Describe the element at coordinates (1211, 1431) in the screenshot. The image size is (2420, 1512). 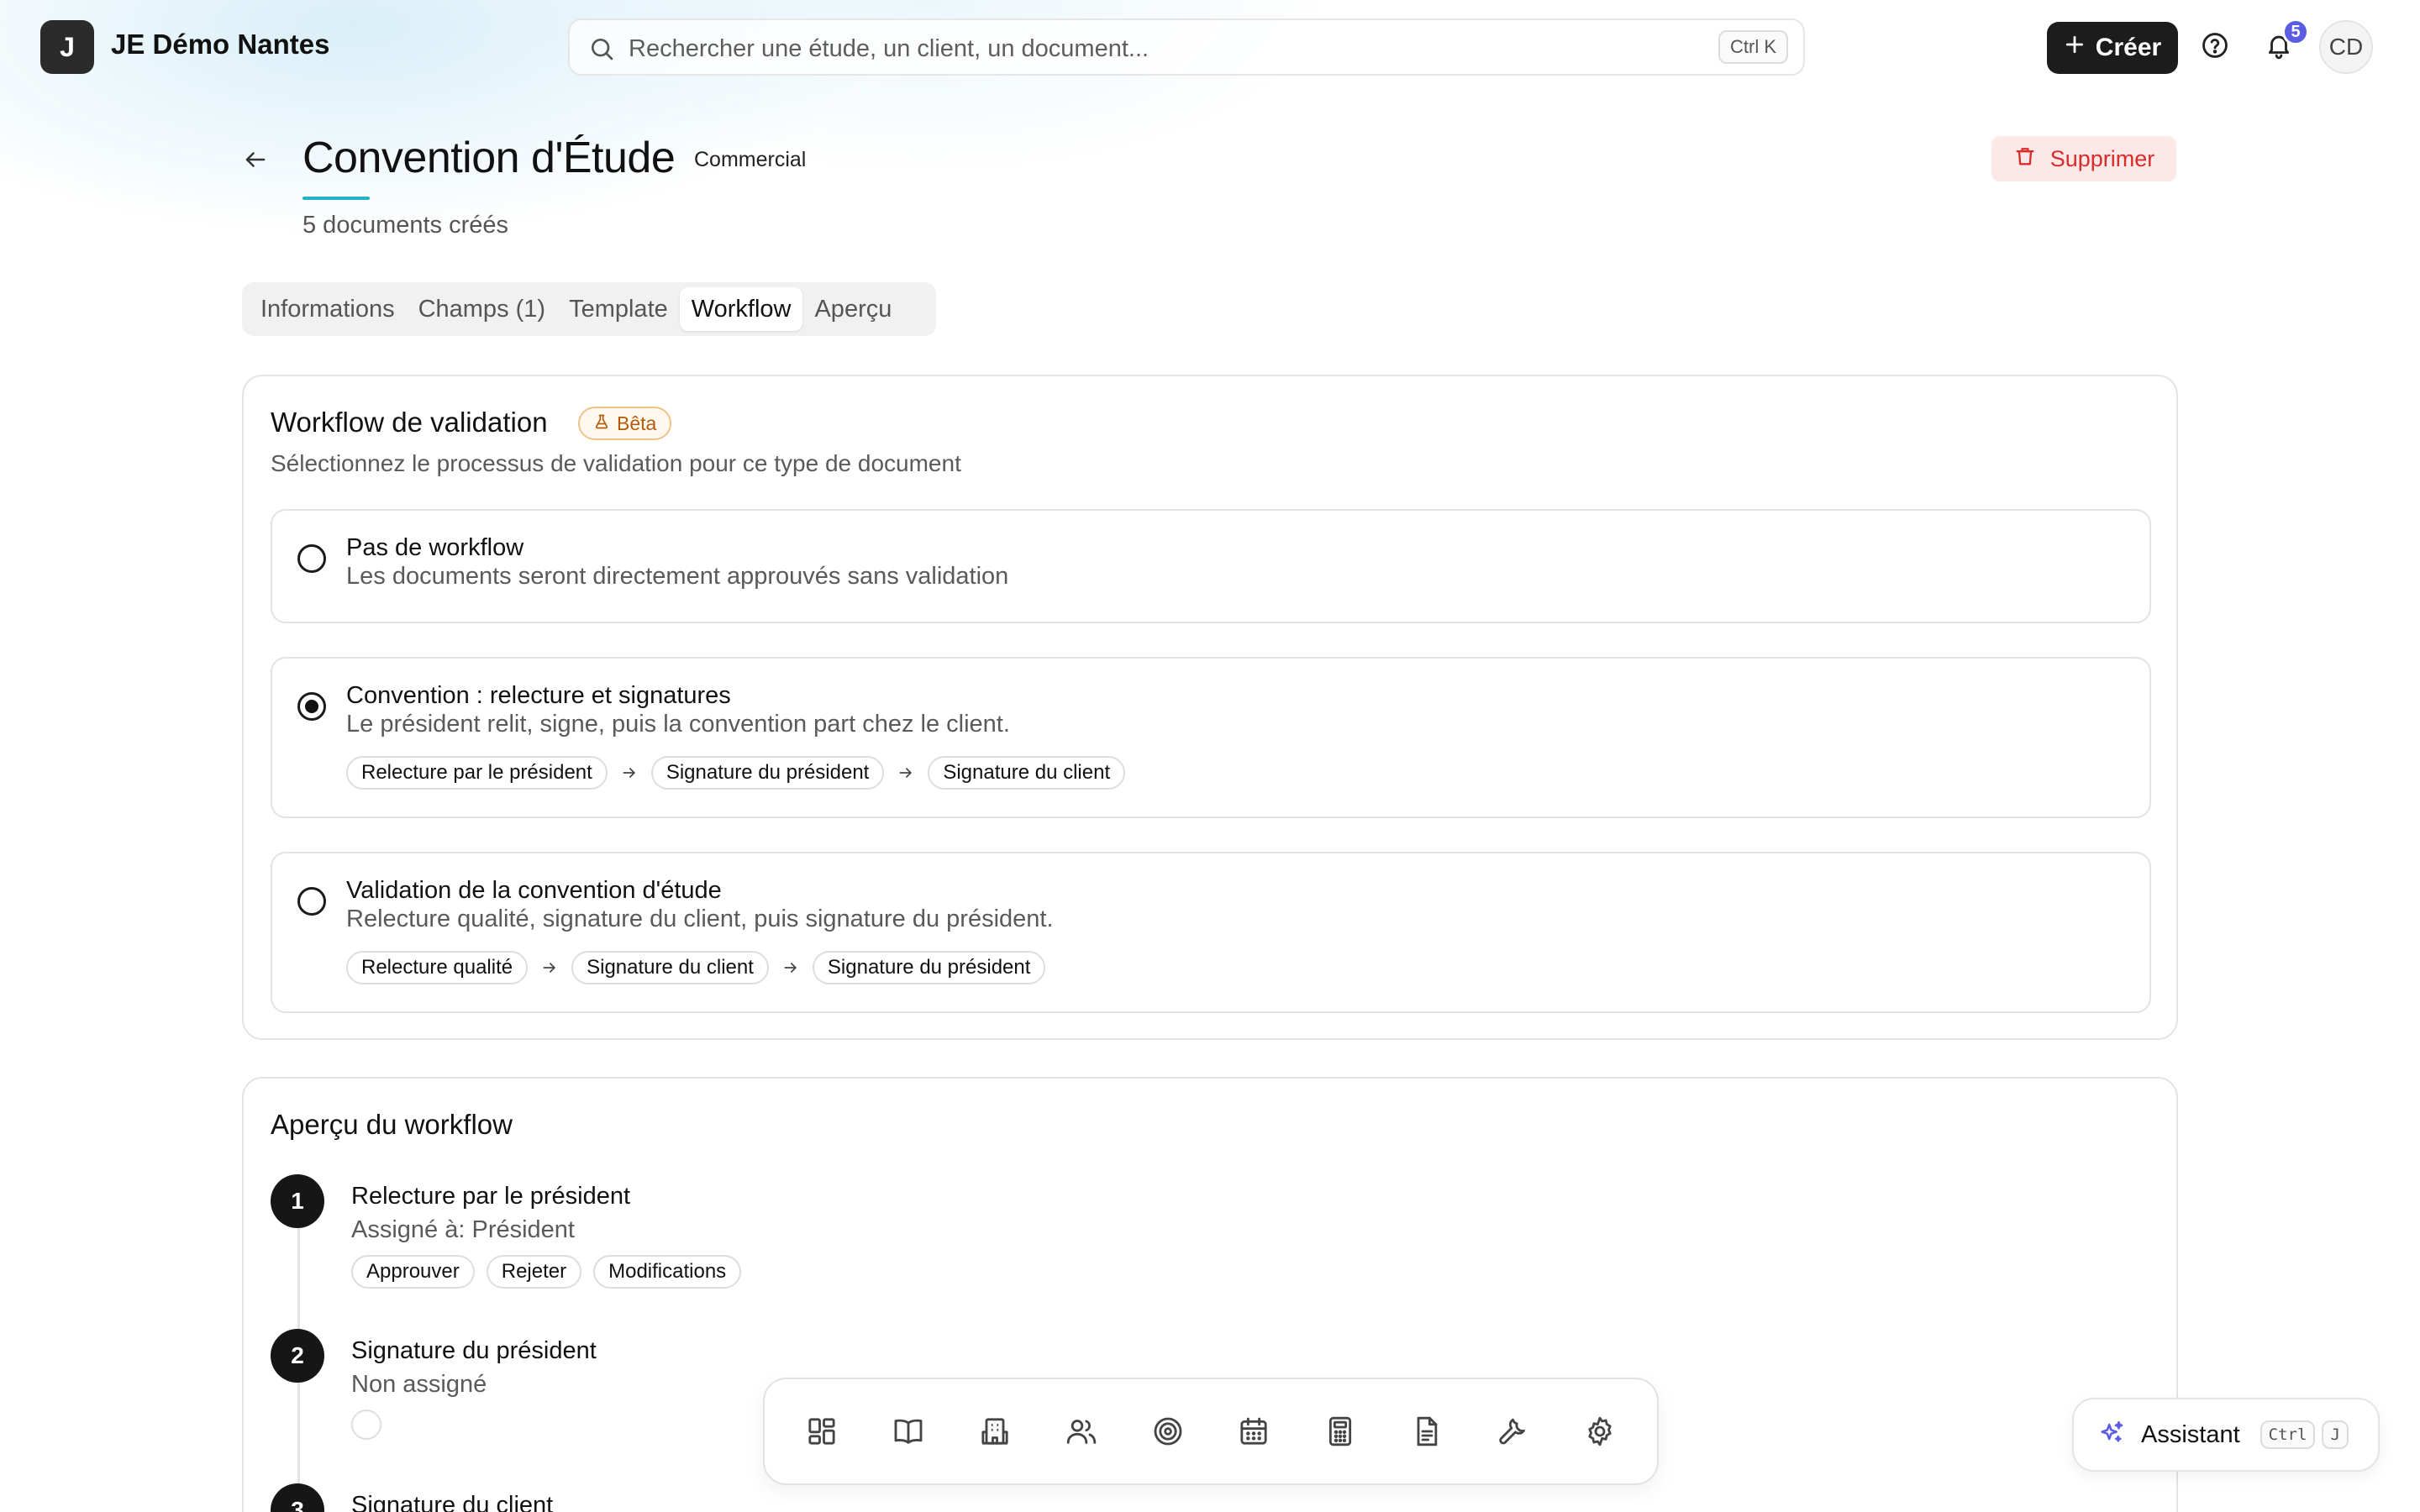
I see `bottom-dock` at that location.